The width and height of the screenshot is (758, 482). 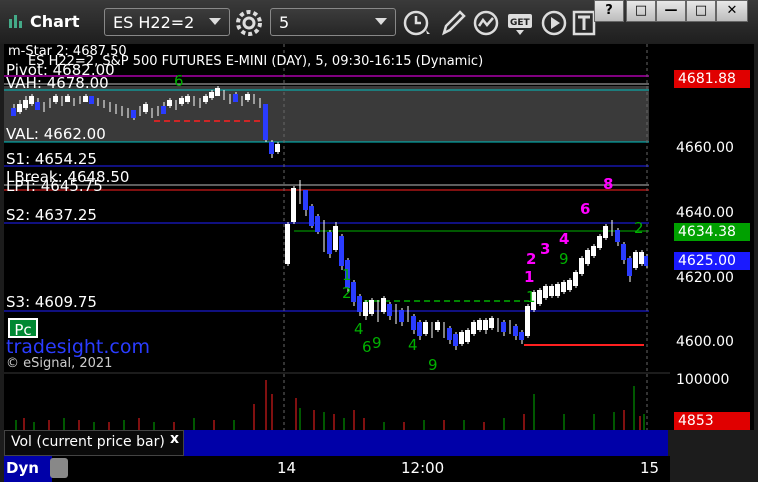 I want to click on app-title: Chart, so click(x=43, y=21).